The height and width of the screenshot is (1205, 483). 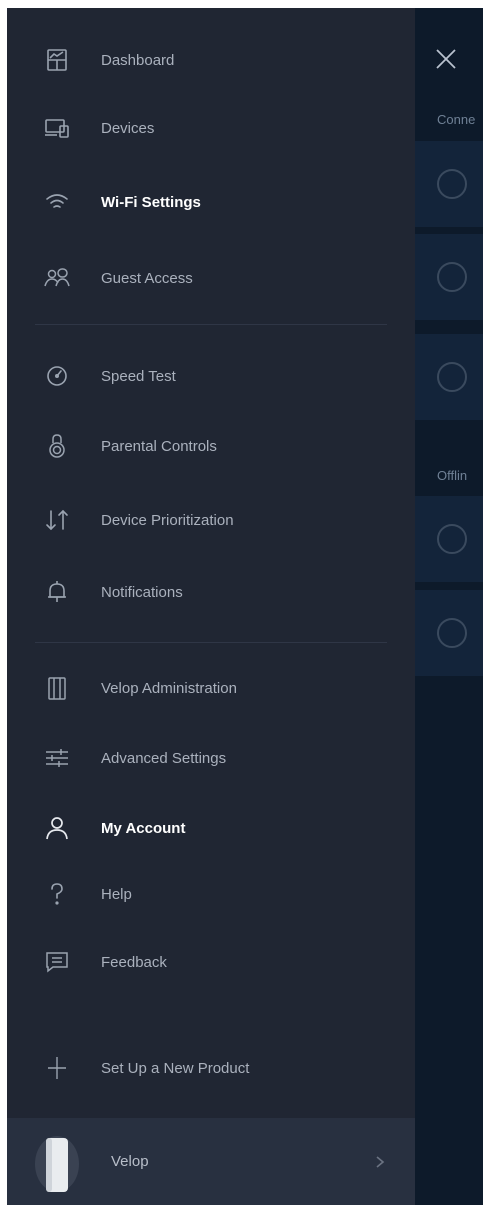 I want to click on router-name: Velop, so click(x=130, y=1161).